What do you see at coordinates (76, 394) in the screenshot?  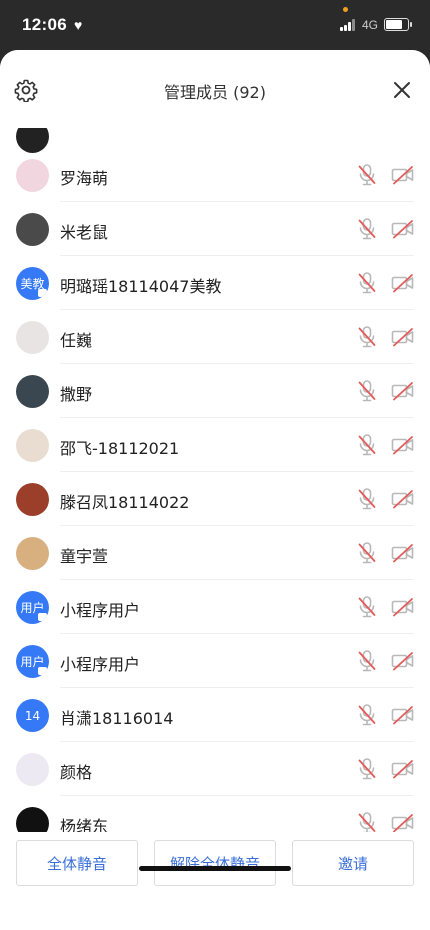 I see `member-name: 撒野` at bounding box center [76, 394].